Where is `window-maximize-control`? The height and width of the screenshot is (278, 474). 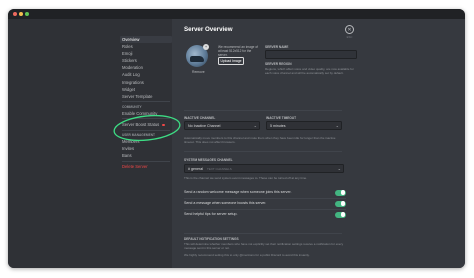
window-maximize-control is located at coordinates (27, 14).